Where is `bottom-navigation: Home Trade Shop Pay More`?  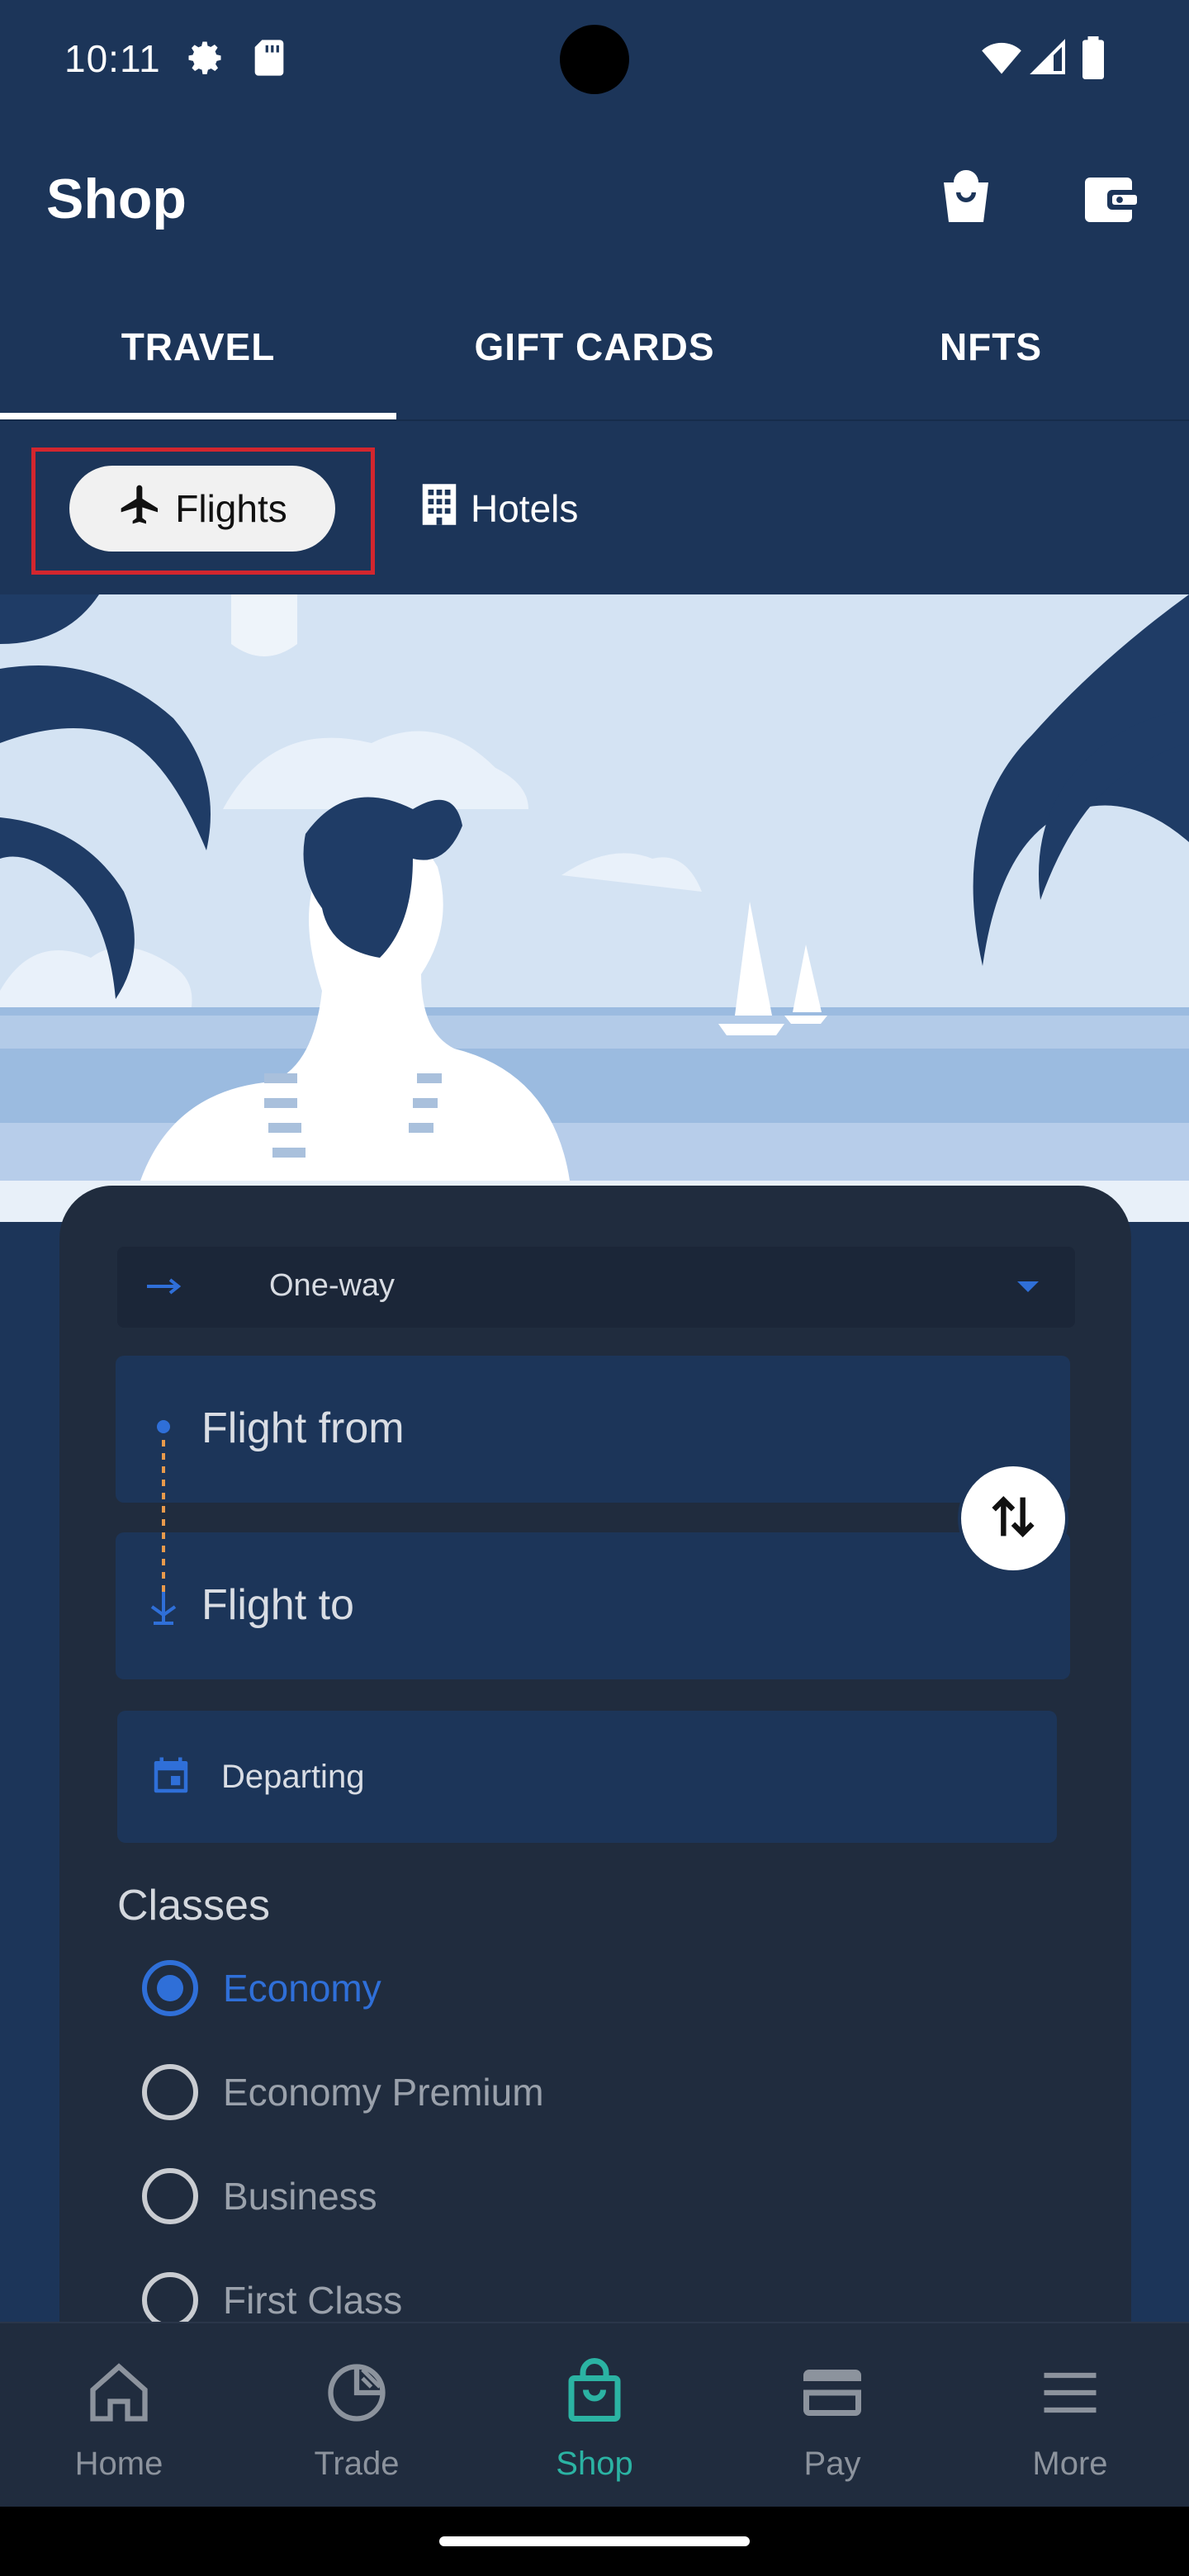
bottom-navigation: Home Trade Shop Pay More is located at coordinates (594, 2414).